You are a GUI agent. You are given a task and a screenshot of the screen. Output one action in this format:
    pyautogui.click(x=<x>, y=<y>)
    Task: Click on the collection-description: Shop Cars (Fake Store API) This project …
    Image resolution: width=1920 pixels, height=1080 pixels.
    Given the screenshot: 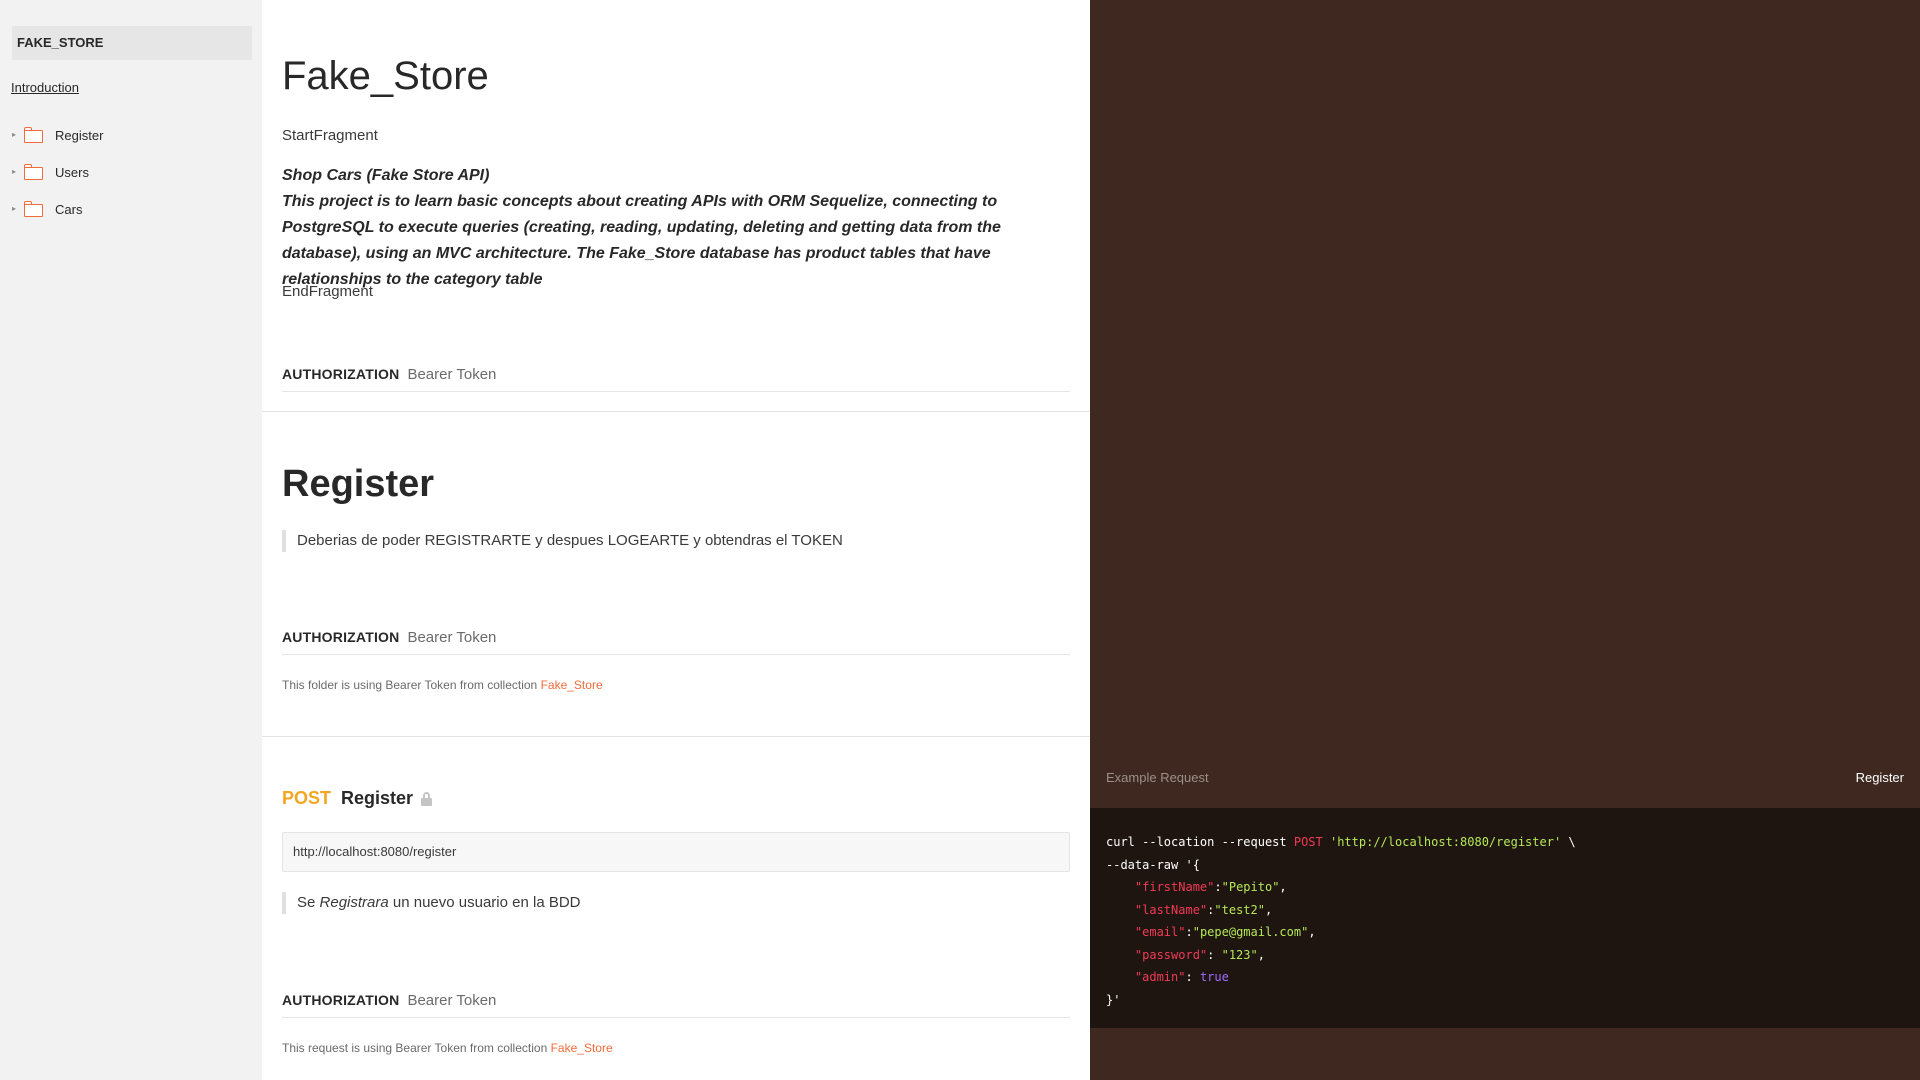 What is the action you would take?
    pyautogui.click(x=677, y=228)
    